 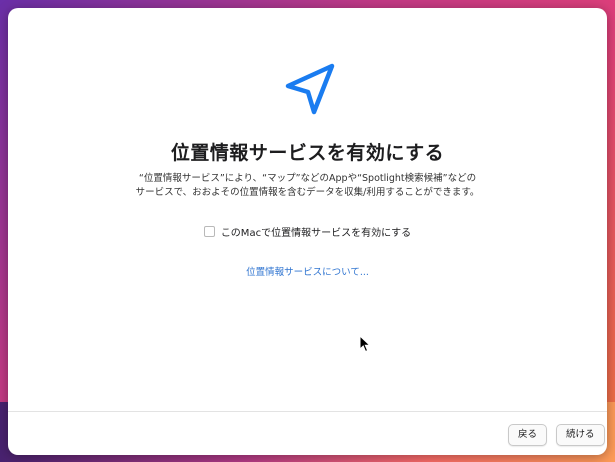 I want to click on enable-location-label: このMacで位置情報サービスを有効にする, so click(x=316, y=233).